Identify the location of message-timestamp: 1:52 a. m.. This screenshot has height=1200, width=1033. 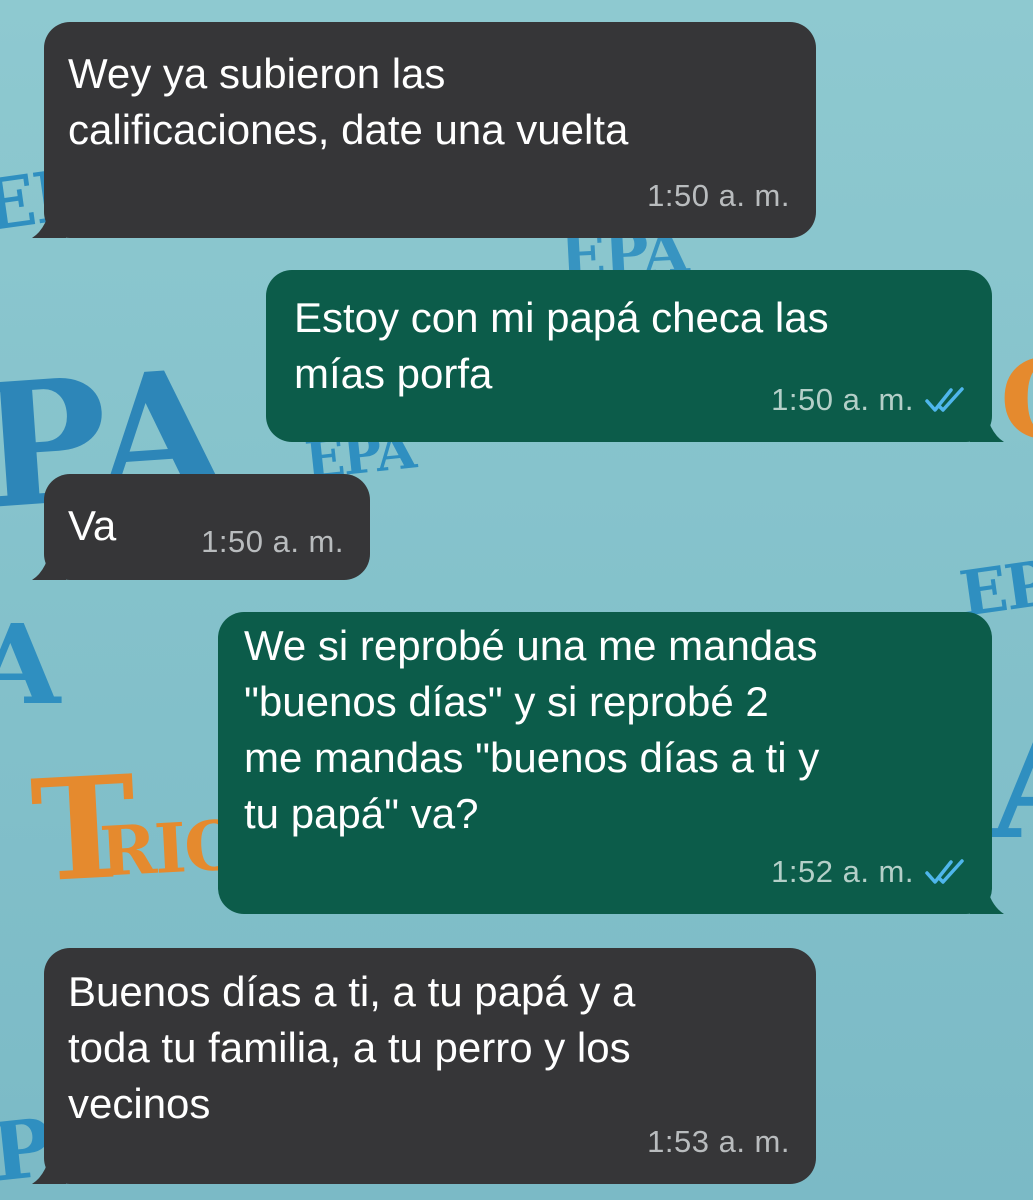
(842, 871).